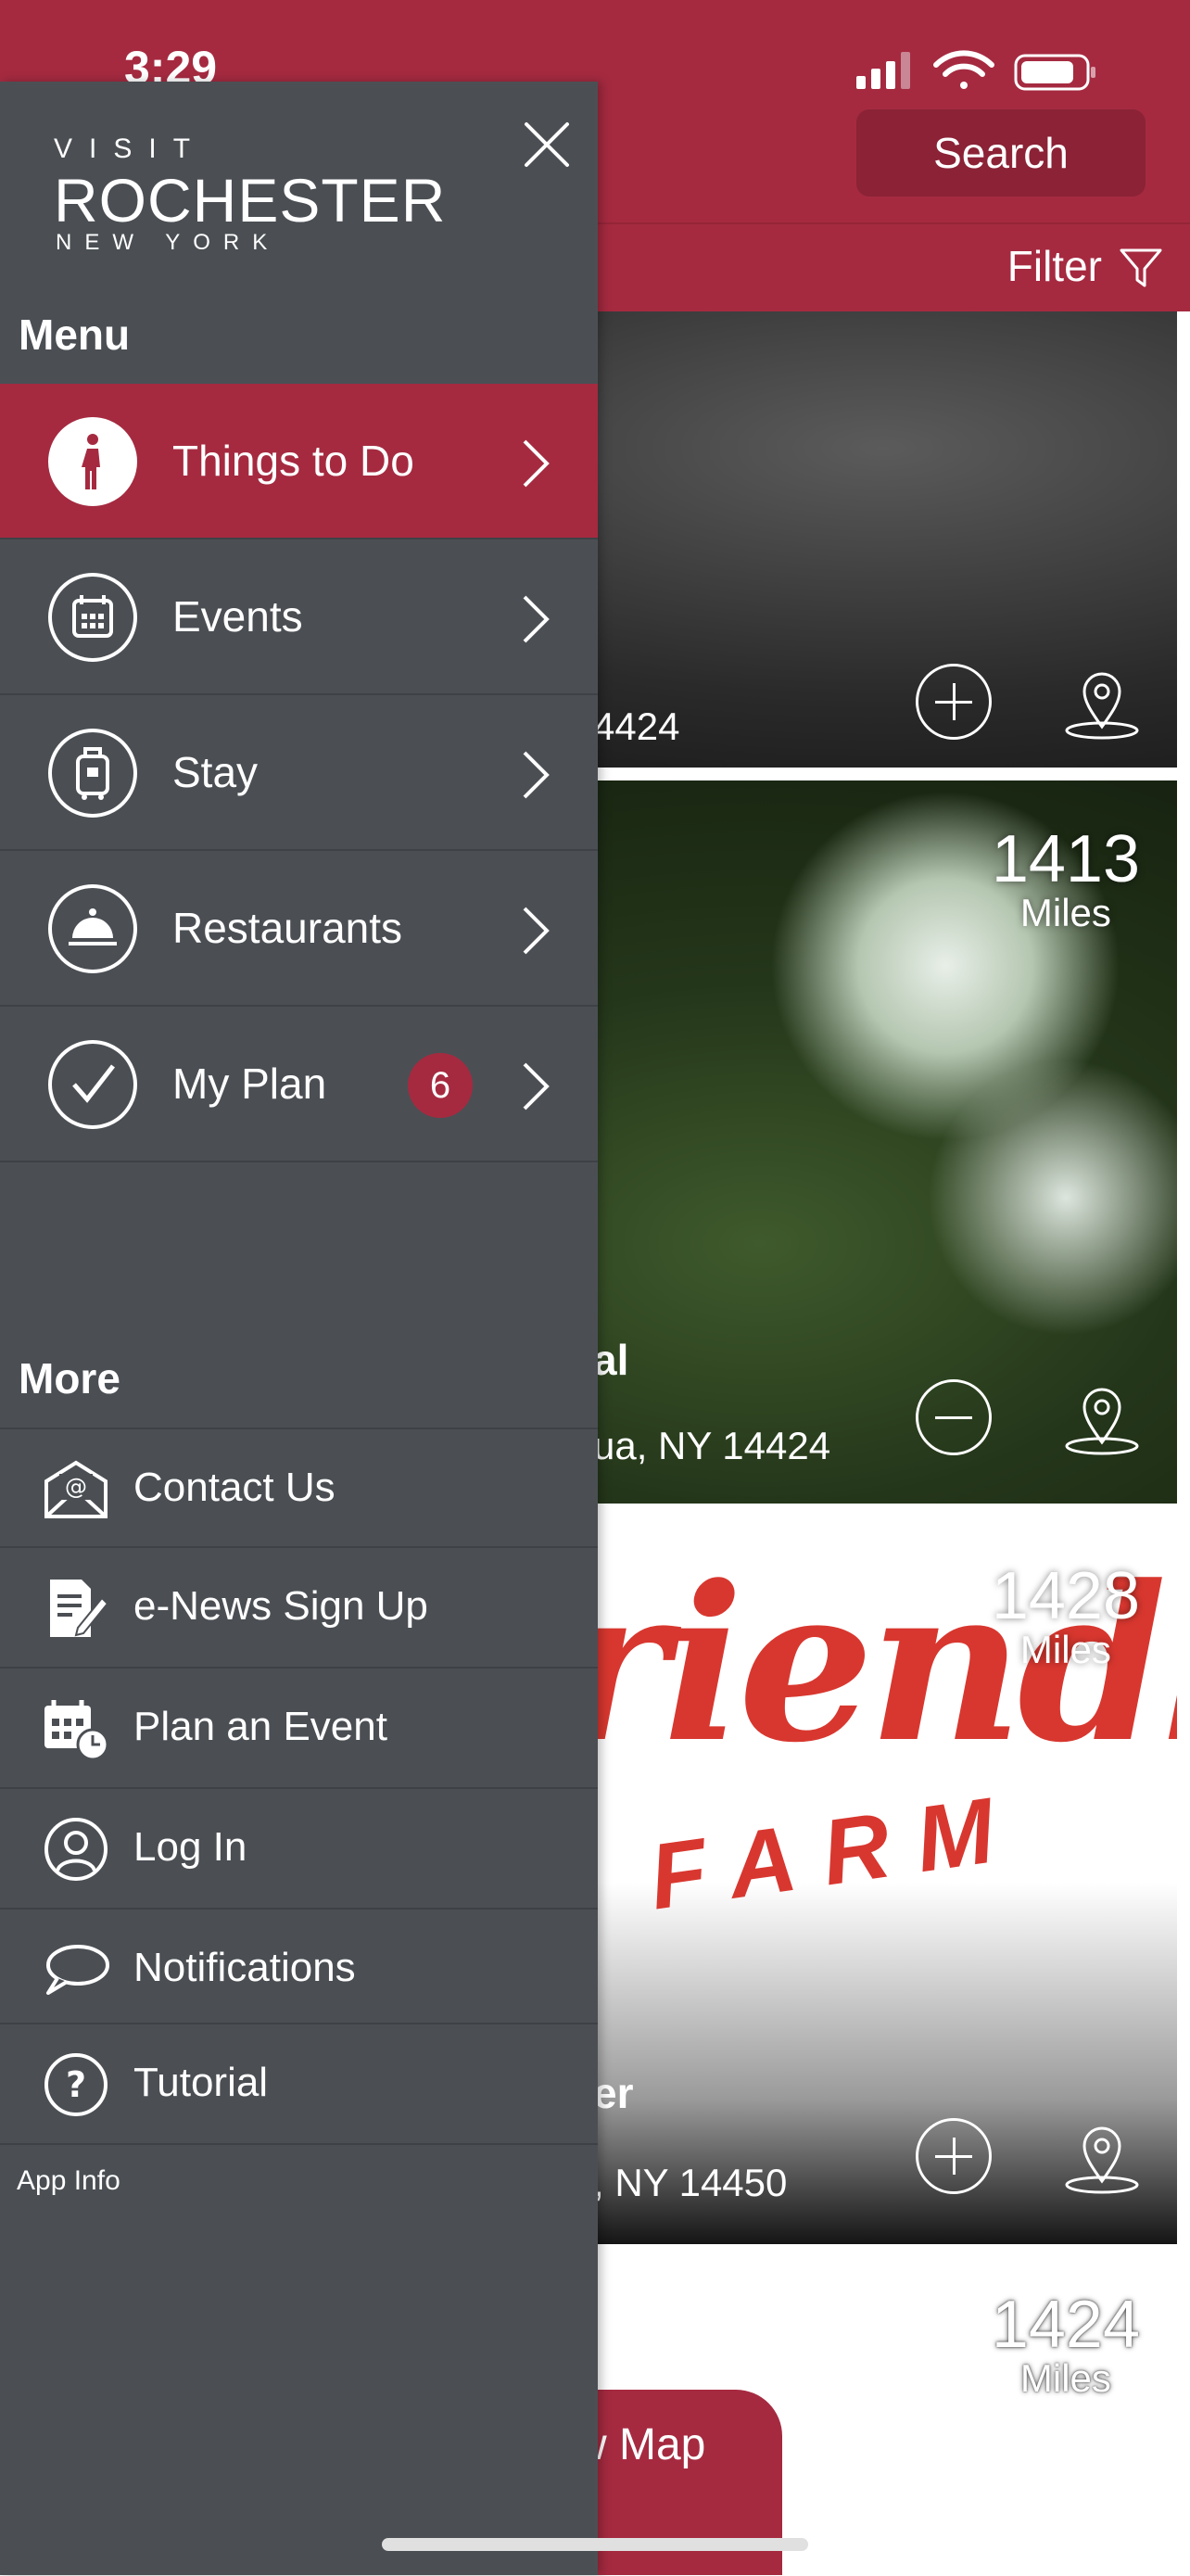 The width and height of the screenshot is (1190, 2576). What do you see at coordinates (76, 1730) in the screenshot?
I see `calendar-clock-icon` at bounding box center [76, 1730].